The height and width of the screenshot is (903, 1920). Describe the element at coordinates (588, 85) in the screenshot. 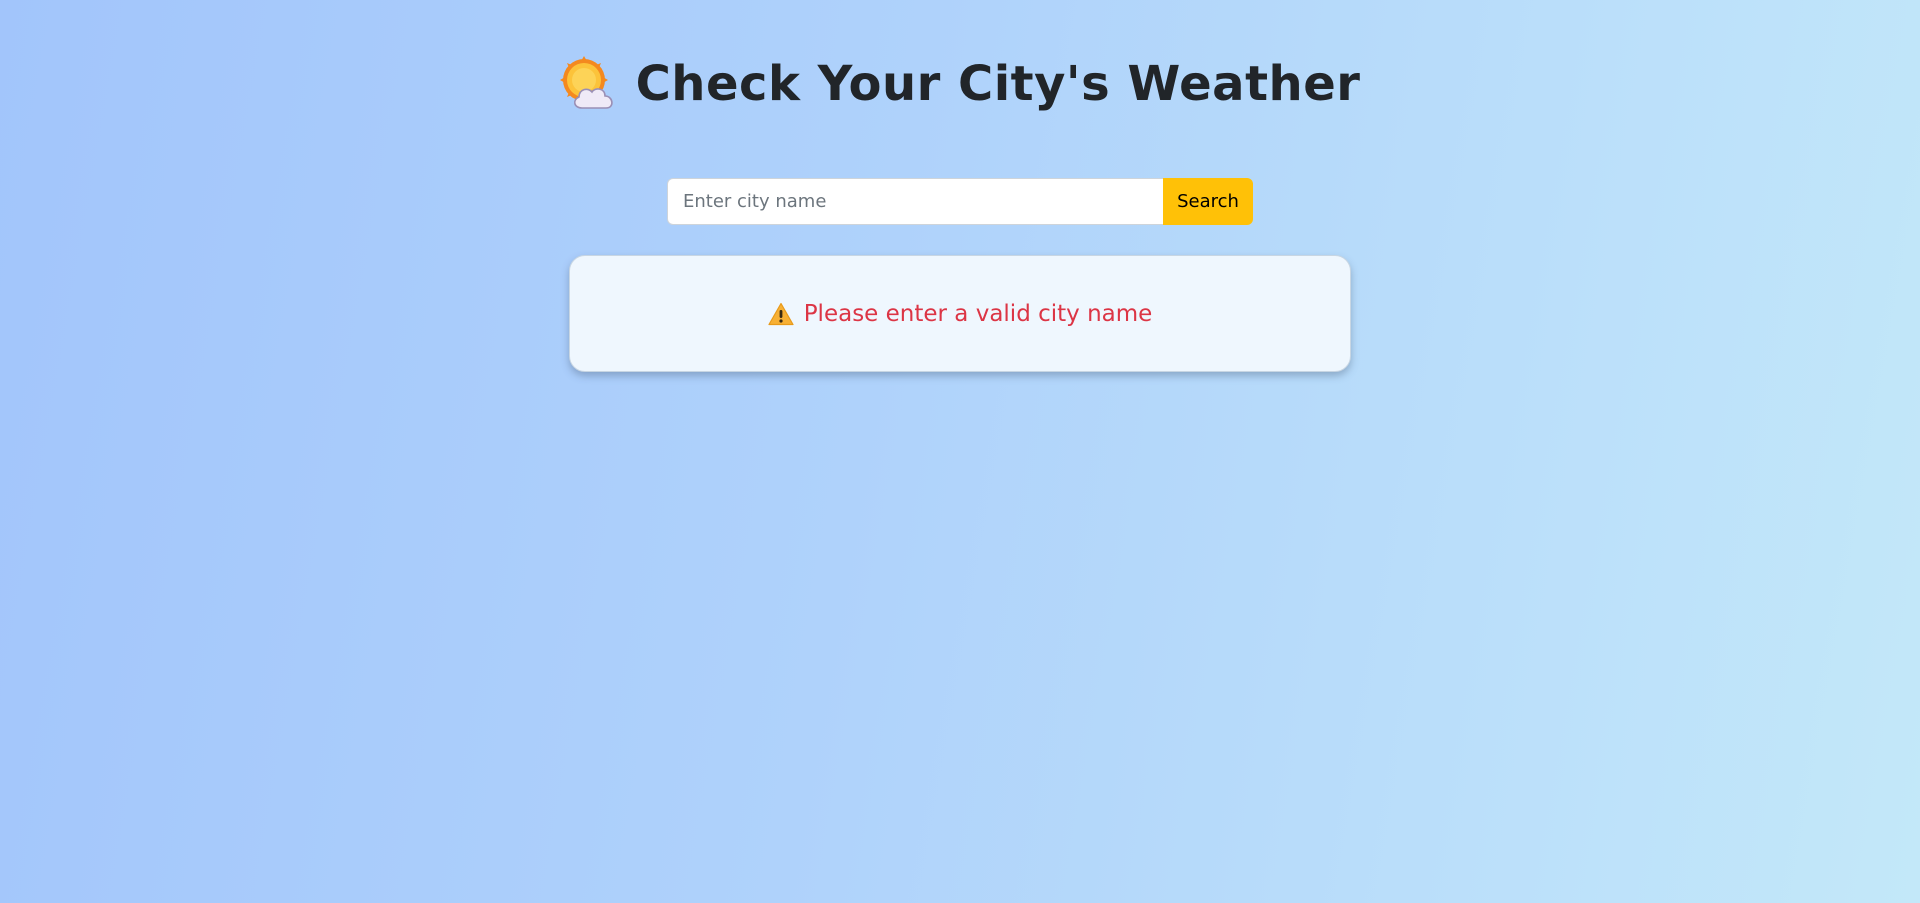

I see `sun-behind-cloud-icon` at that location.